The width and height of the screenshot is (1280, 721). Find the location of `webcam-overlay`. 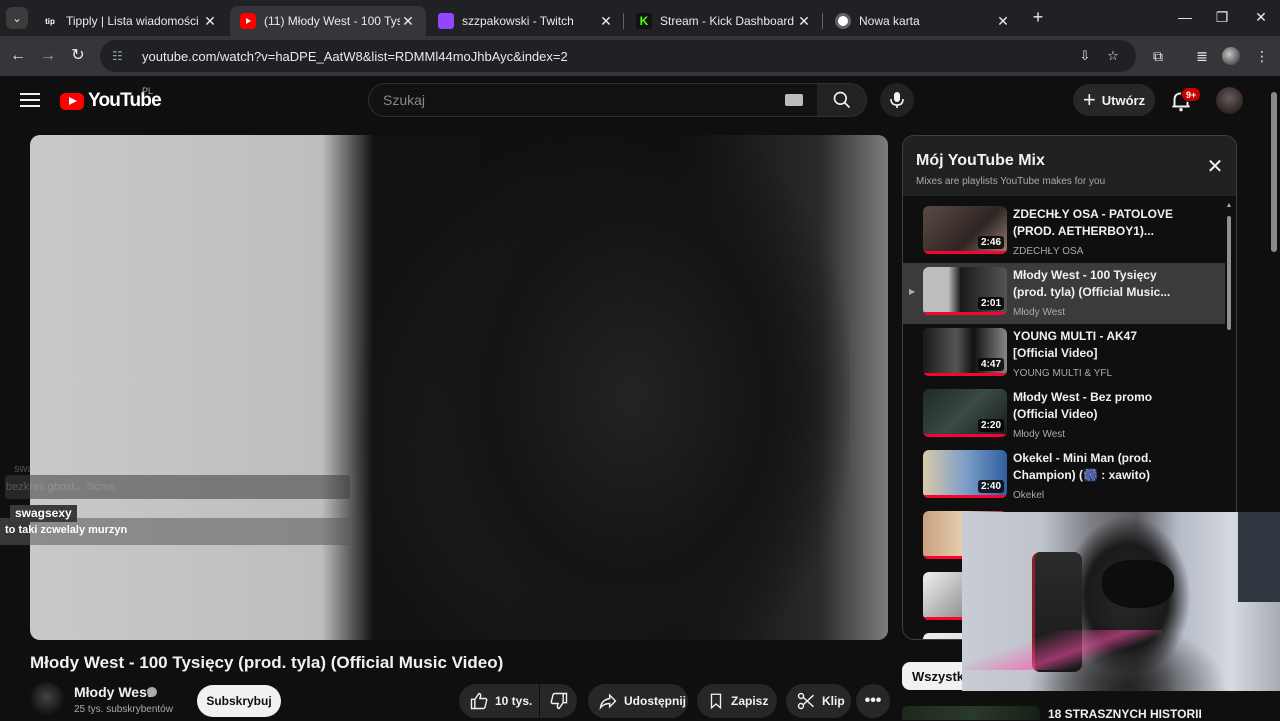

webcam-overlay is located at coordinates (1121, 601).